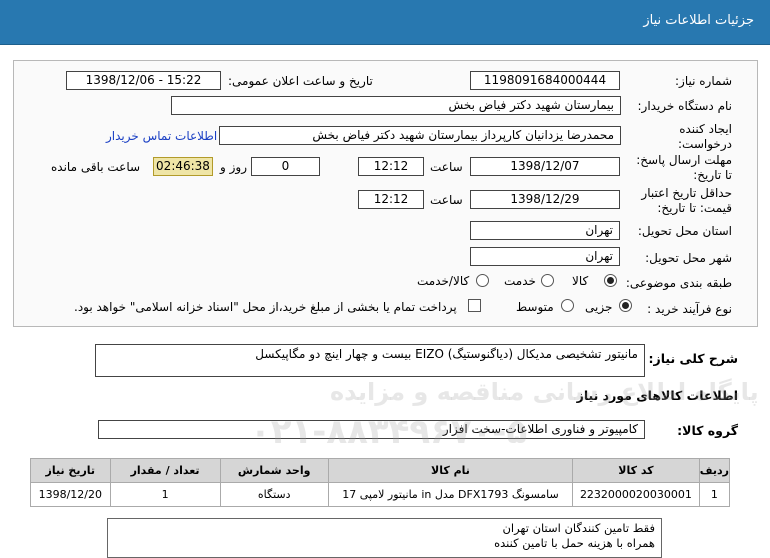  What do you see at coordinates (233, 167) in the screenshot?
I see `days-label: روز و` at bounding box center [233, 167].